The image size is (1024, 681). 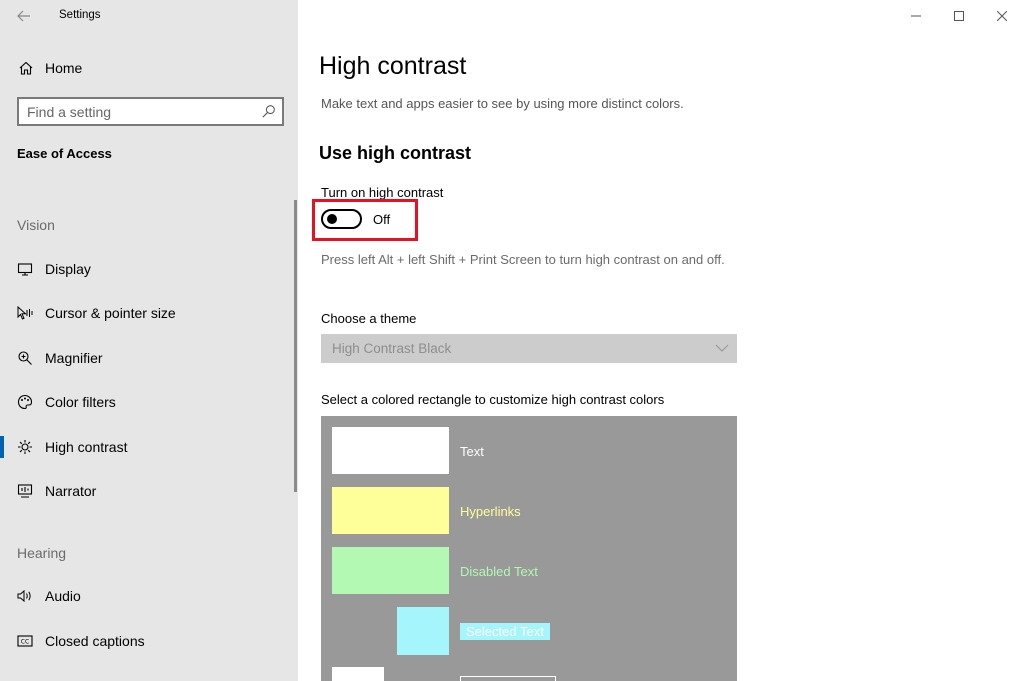 What do you see at coordinates (341, 219) in the screenshot?
I see `high-contrast-toggle` at bounding box center [341, 219].